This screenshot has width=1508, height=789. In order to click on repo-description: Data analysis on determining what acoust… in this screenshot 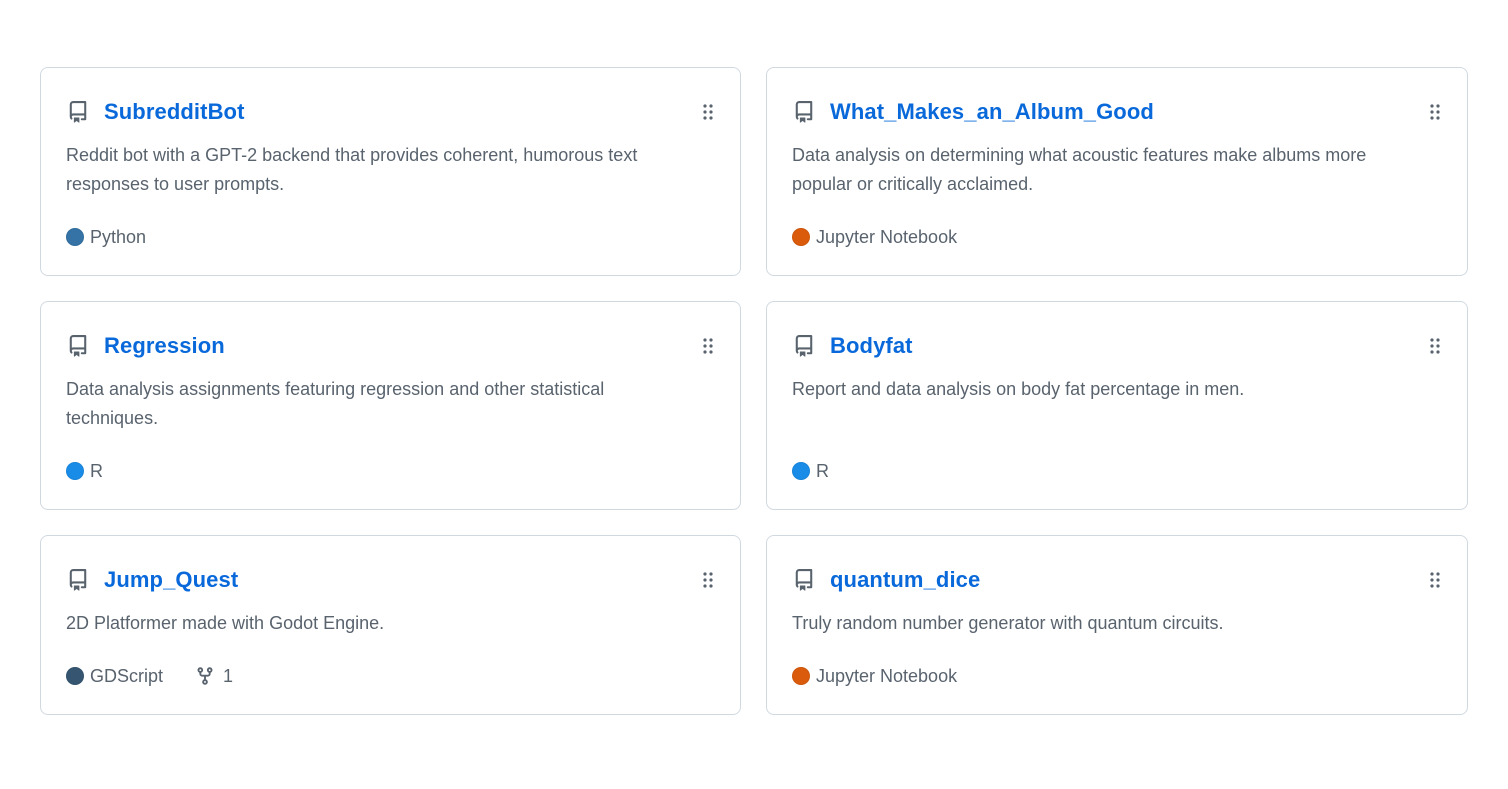, I will do `click(1079, 169)`.